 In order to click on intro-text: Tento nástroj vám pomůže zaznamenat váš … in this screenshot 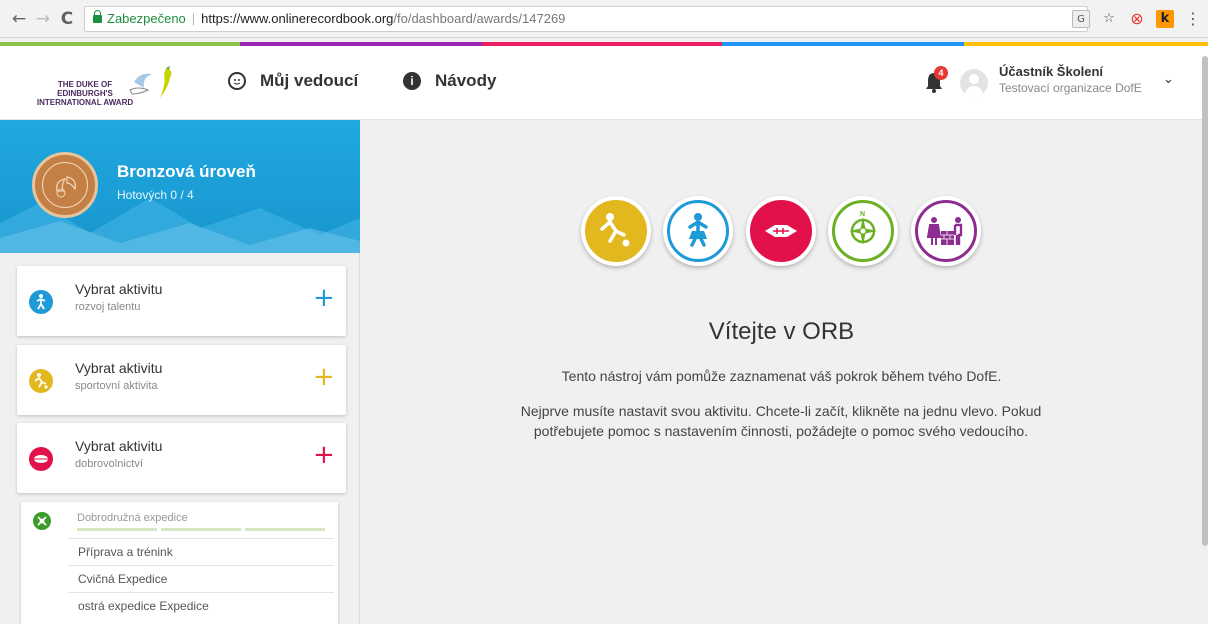, I will do `click(781, 376)`.